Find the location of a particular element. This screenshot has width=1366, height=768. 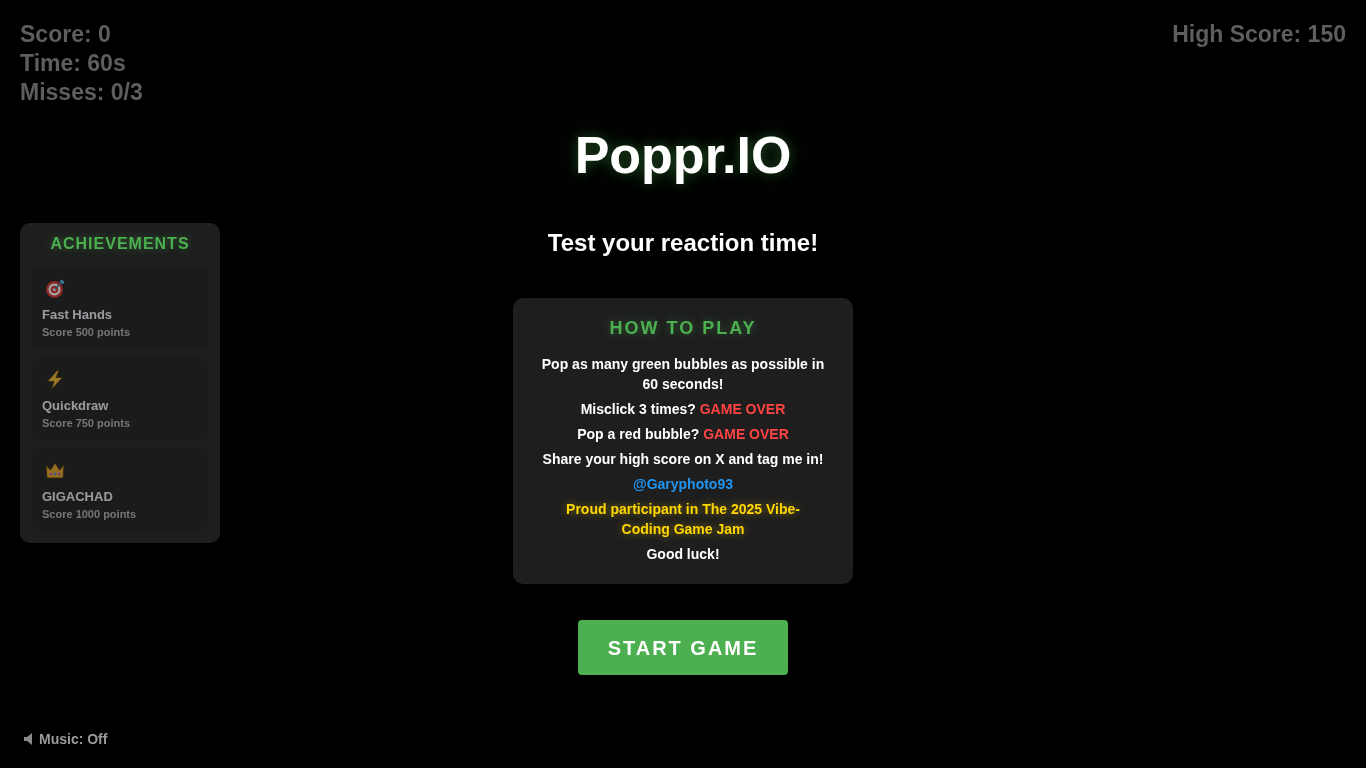

high-score-label: High Score: 150 is located at coordinates (1259, 34).